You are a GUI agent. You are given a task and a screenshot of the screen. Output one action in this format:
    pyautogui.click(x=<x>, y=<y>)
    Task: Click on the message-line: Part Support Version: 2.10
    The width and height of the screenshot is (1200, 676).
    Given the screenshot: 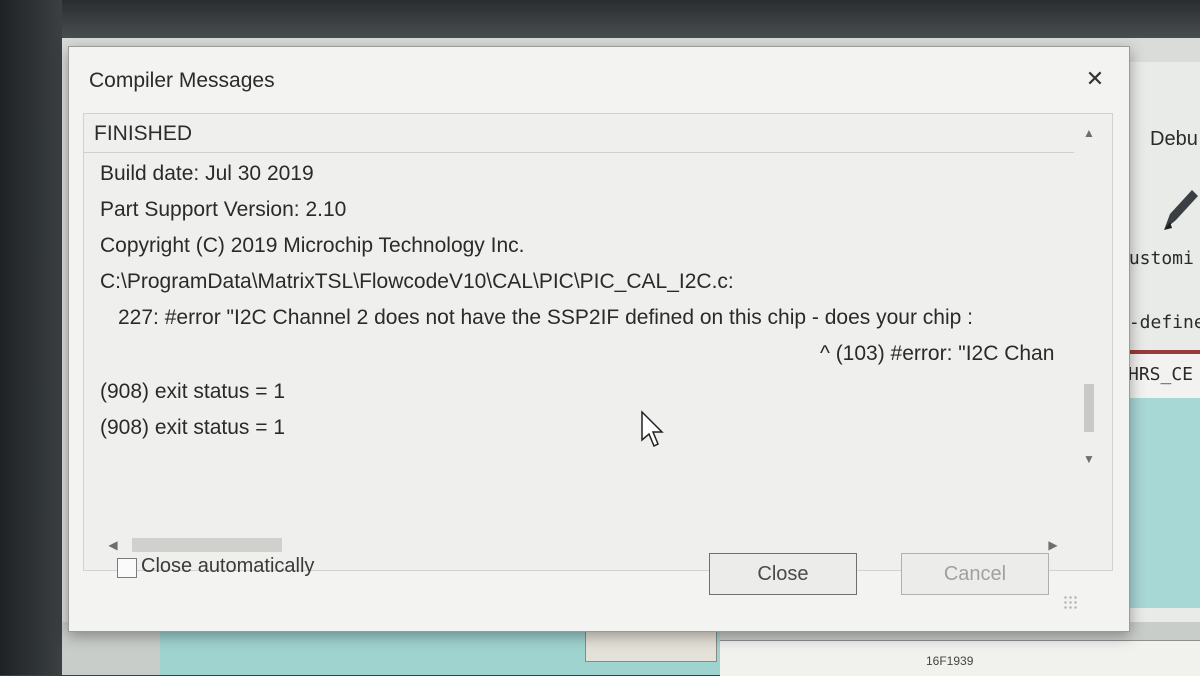 What is the action you would take?
    pyautogui.click(x=223, y=209)
    